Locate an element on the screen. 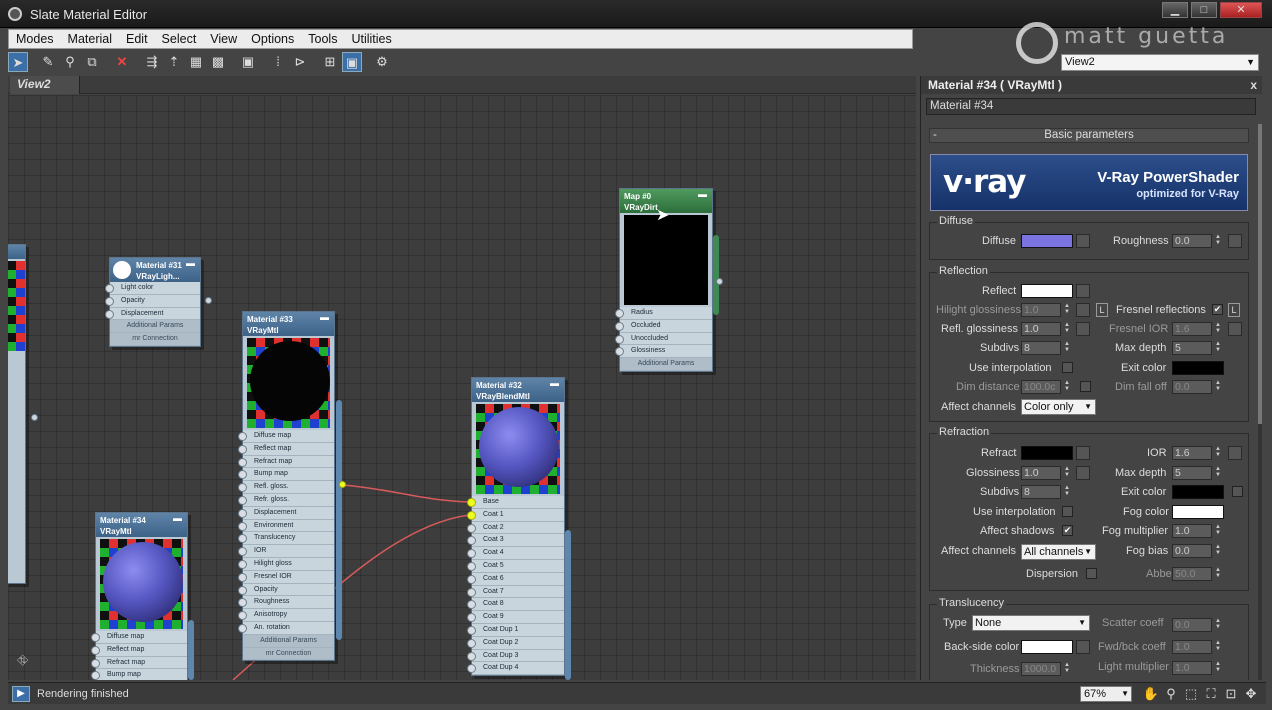 Image resolution: width=1272 pixels, height=710 pixels. put-to-scene-icon: ⧉ is located at coordinates (92, 62).